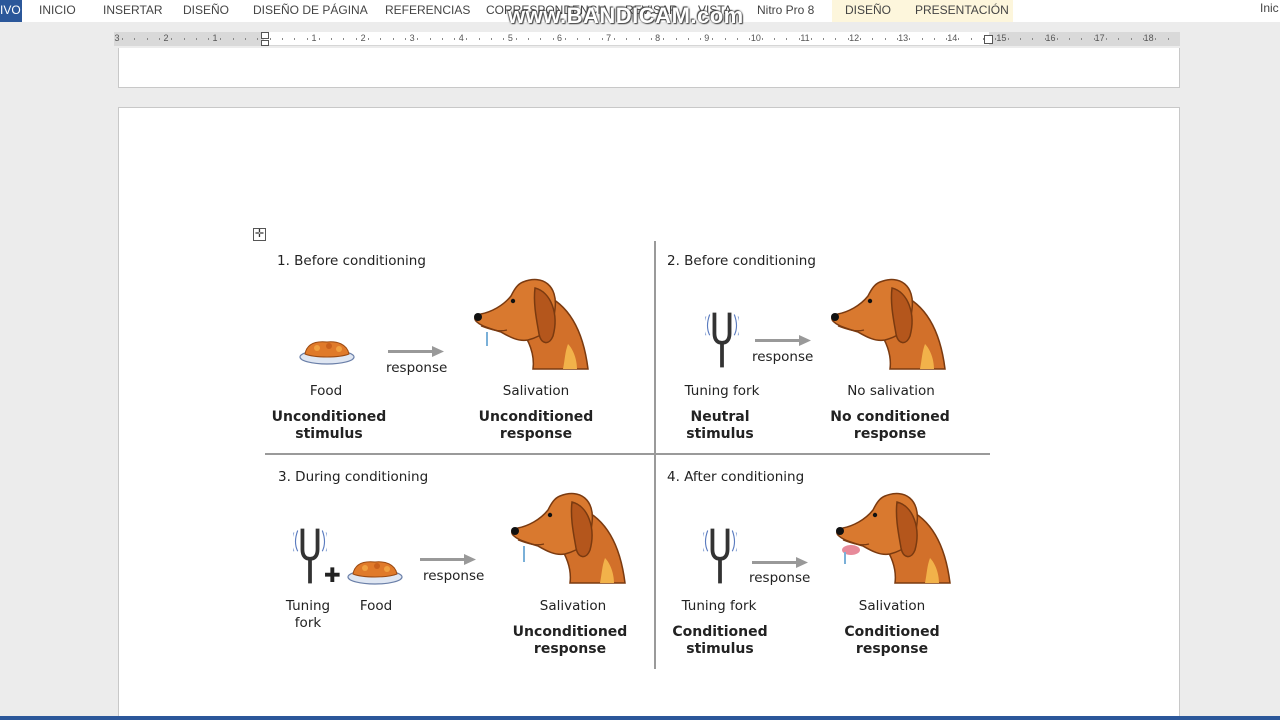  I want to click on tab-file: IVO, so click(11, 11).